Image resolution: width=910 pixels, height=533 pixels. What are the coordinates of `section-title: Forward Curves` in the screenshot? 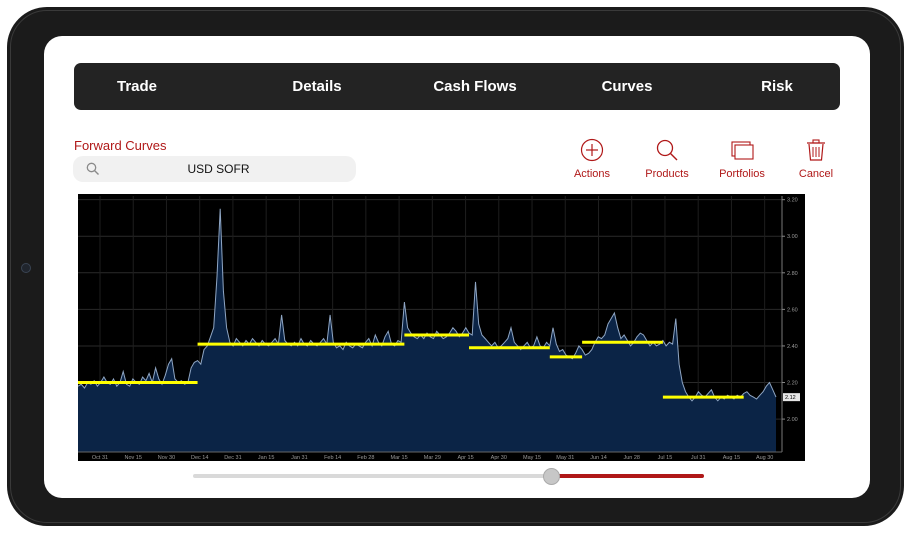 It's located at (120, 145).